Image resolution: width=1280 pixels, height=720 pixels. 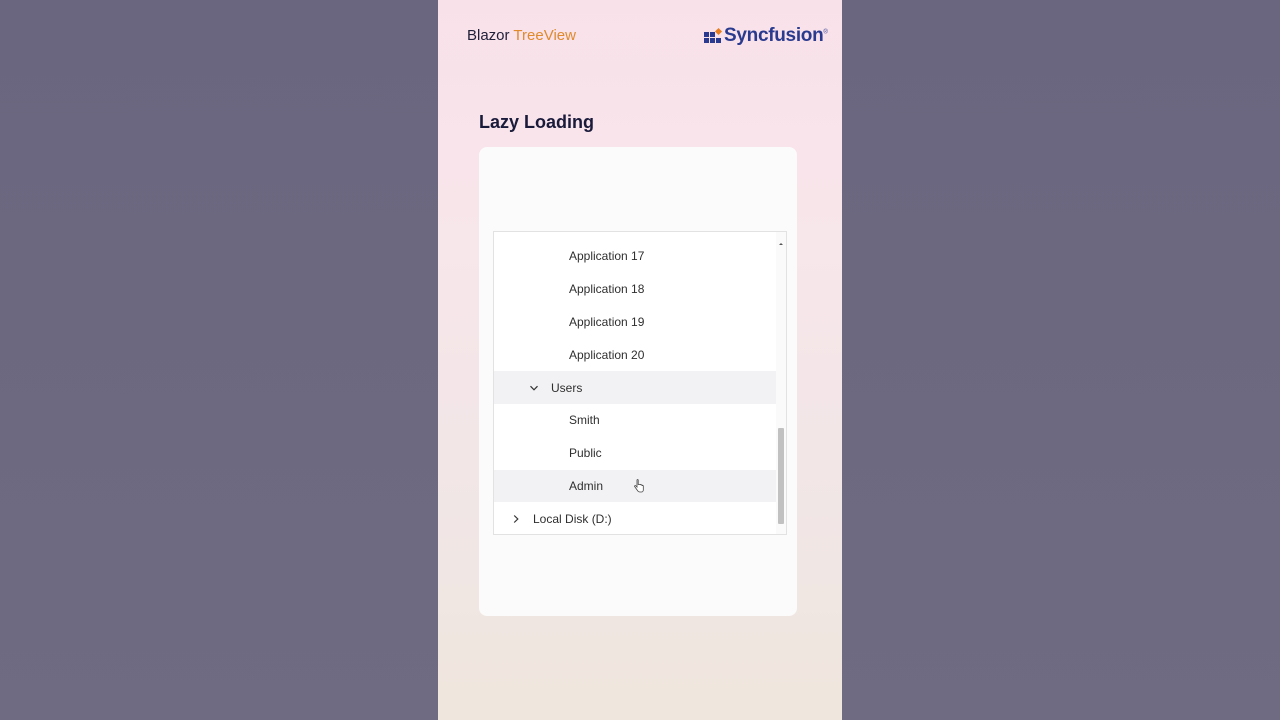 What do you see at coordinates (639, 485) in the screenshot?
I see `hand-cursor-icon` at bounding box center [639, 485].